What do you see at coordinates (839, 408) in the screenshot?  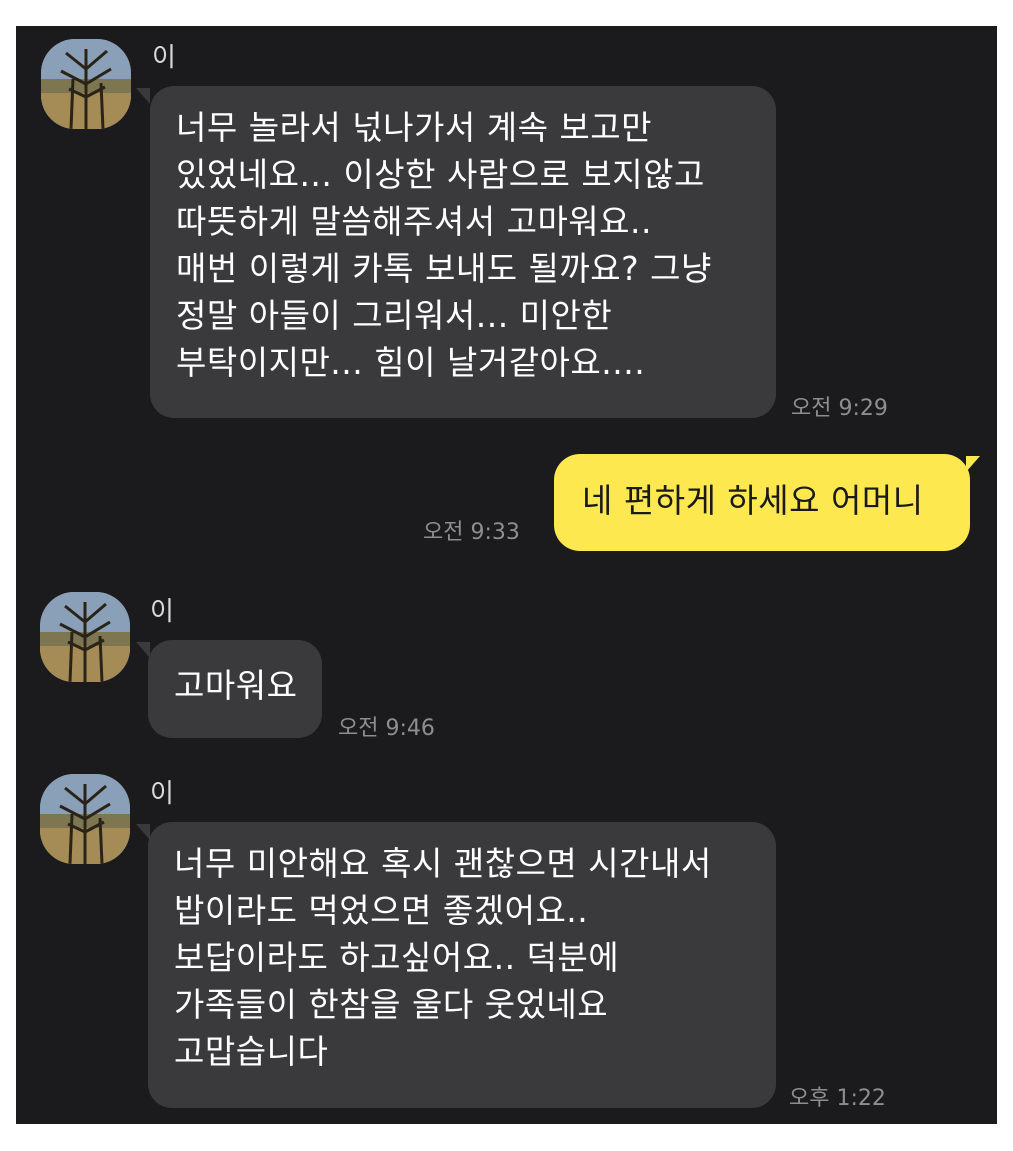 I see `message-timestamp: 오전 9:29` at bounding box center [839, 408].